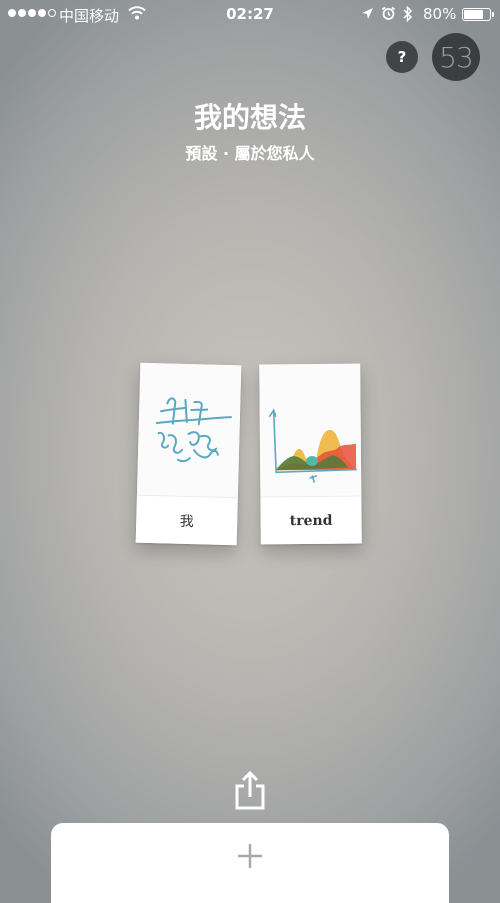 The image size is (500, 903). I want to click on alarm-clock-icon, so click(388, 13).